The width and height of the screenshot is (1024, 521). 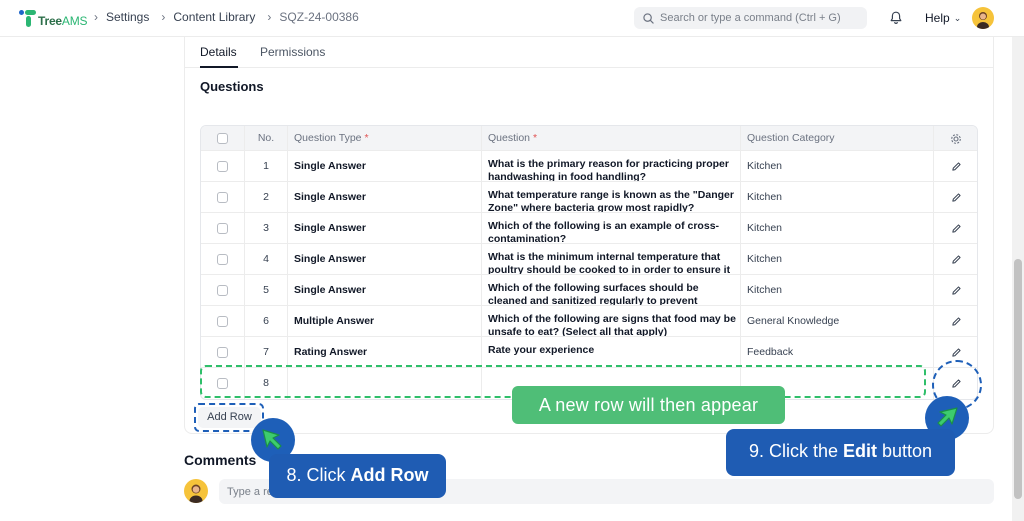 What do you see at coordinates (648, 18) in the screenshot?
I see `search-icon` at bounding box center [648, 18].